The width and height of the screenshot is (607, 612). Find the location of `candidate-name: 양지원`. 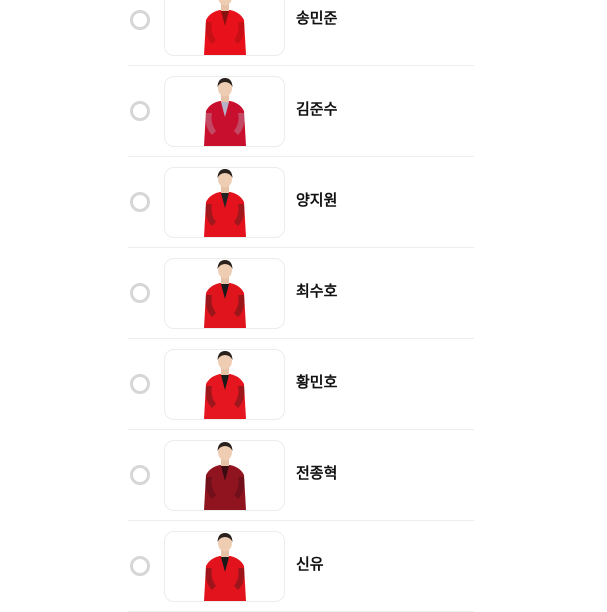

candidate-name: 양지원 is located at coordinates (317, 200).